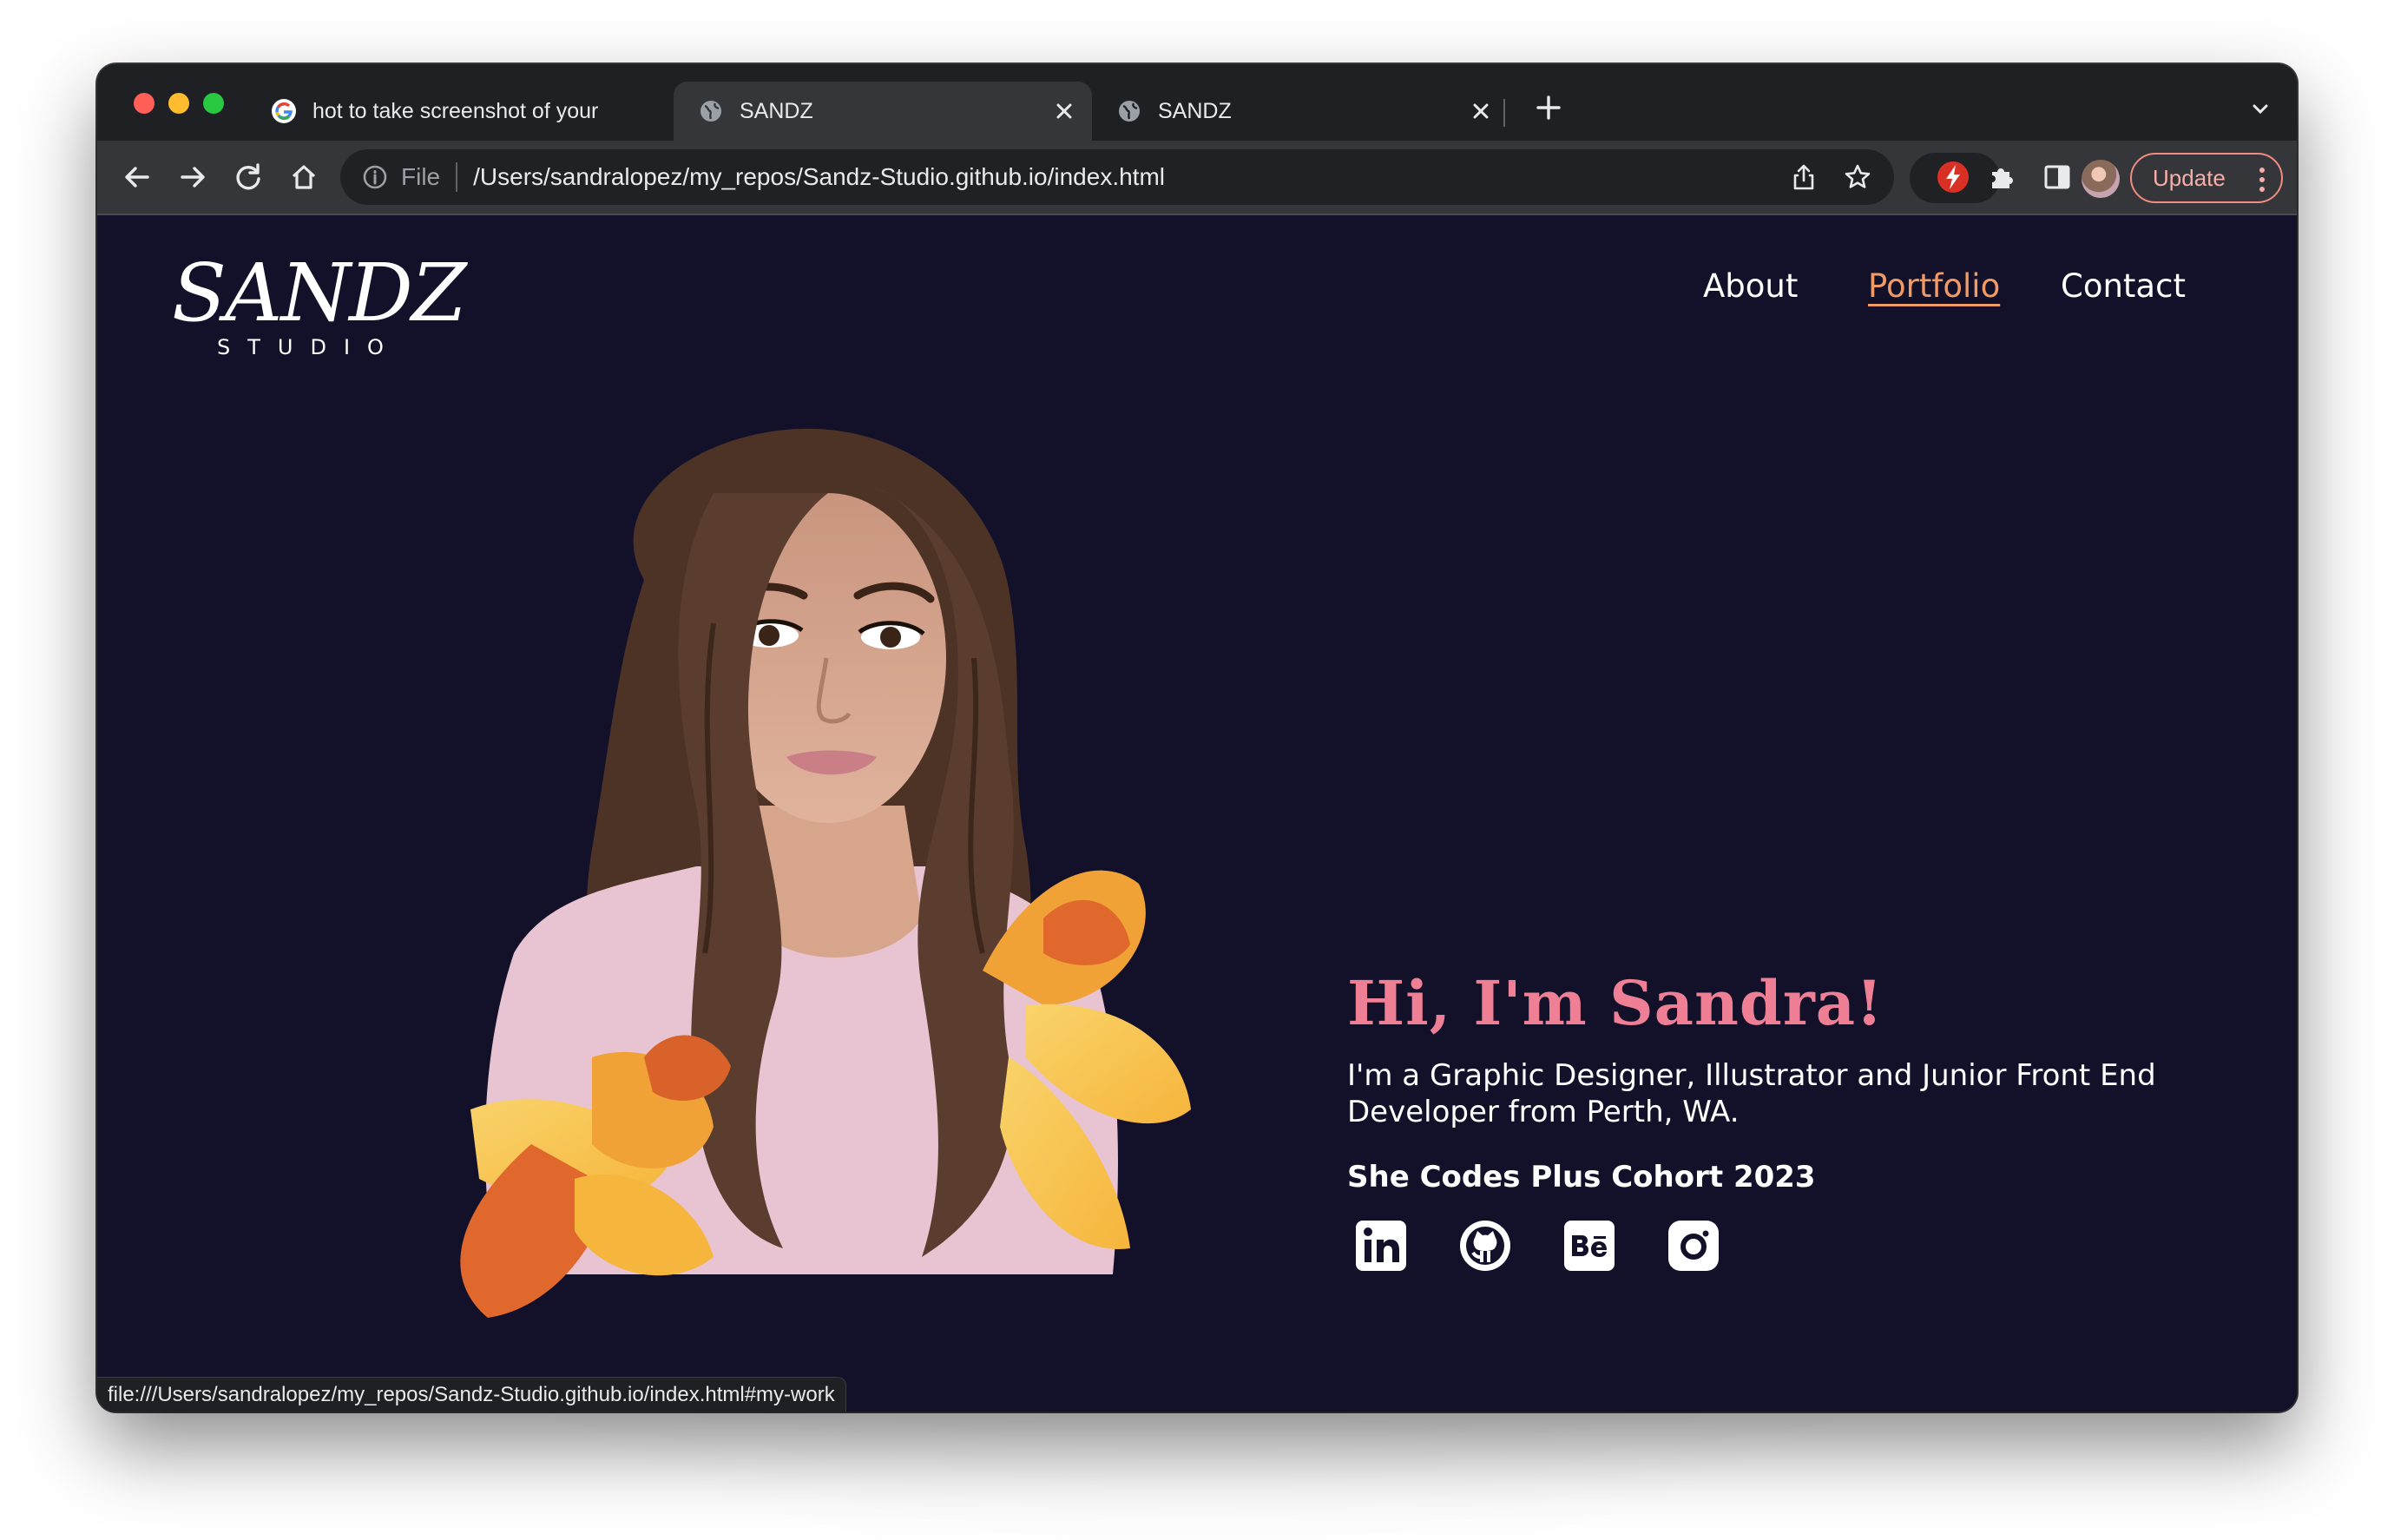 The height and width of the screenshot is (1540, 2394). What do you see at coordinates (457, 177) in the screenshot?
I see `address-divider` at bounding box center [457, 177].